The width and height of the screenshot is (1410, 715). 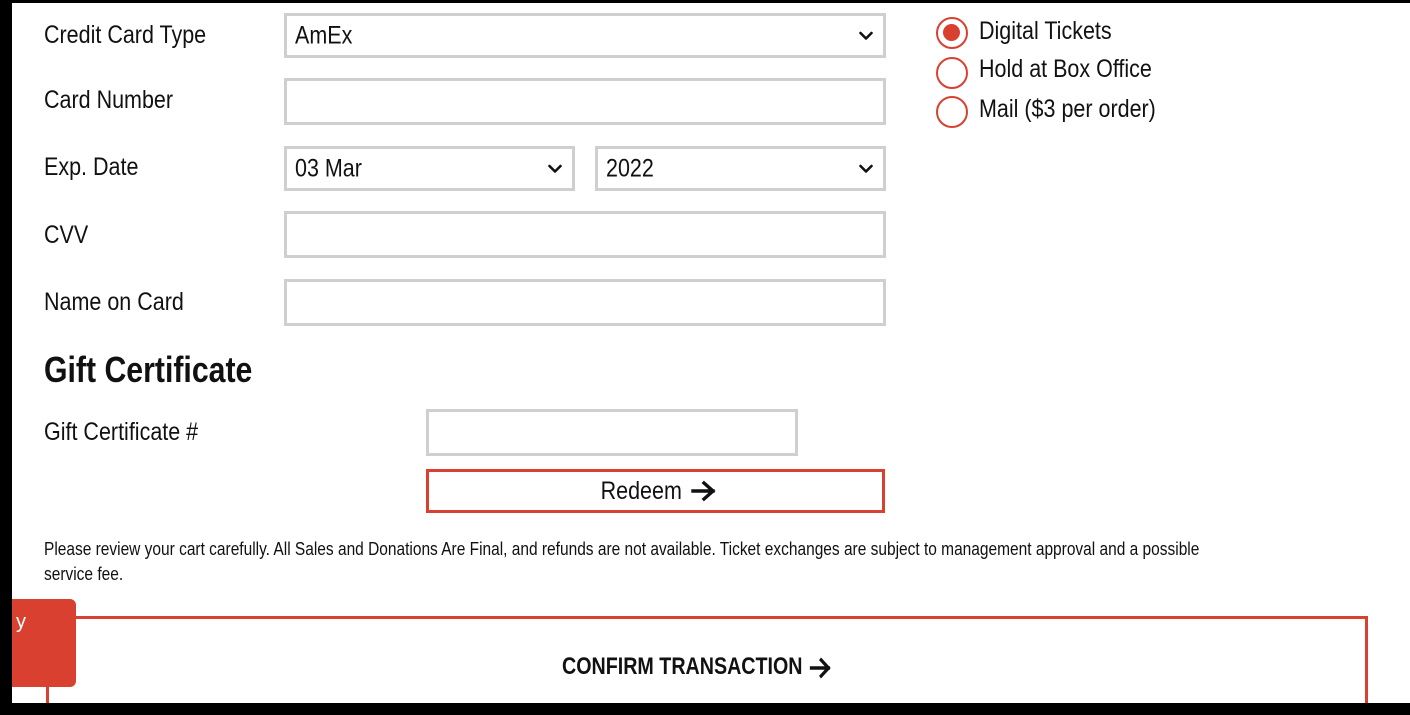 I want to click on redeem-button: Redeem, so click(x=655, y=491).